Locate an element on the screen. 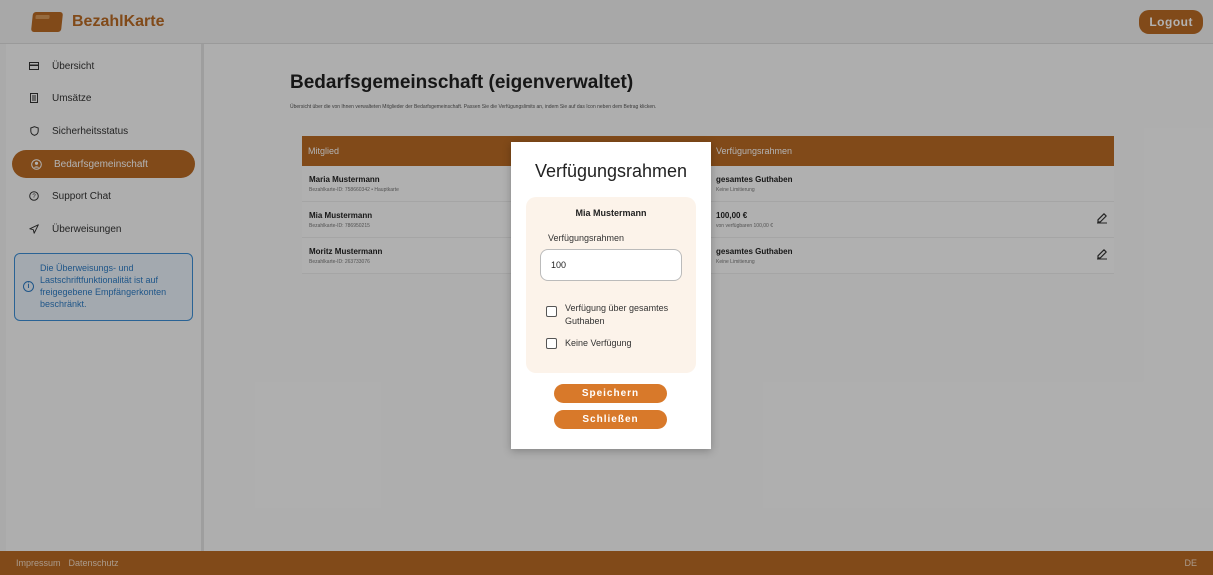 The height and width of the screenshot is (575, 1213). checkbox-label: Verfügung über gesamtes Guthaben is located at coordinates (617, 314).